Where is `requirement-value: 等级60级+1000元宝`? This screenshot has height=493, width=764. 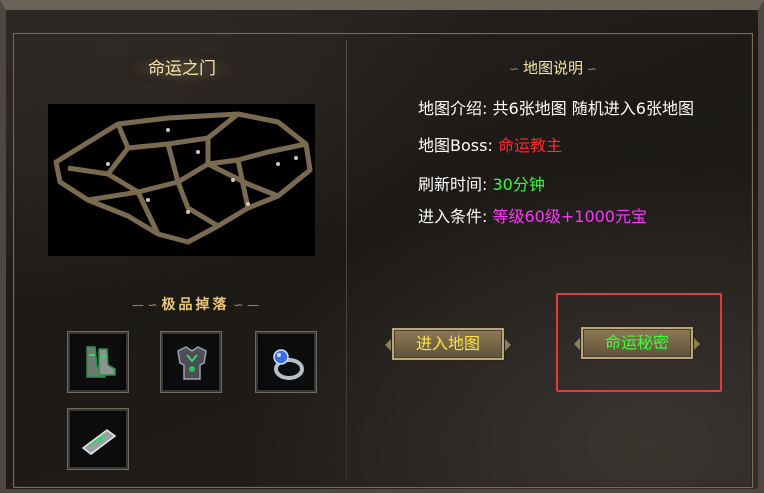 requirement-value: 等级60级+1000元宝 is located at coordinates (570, 216).